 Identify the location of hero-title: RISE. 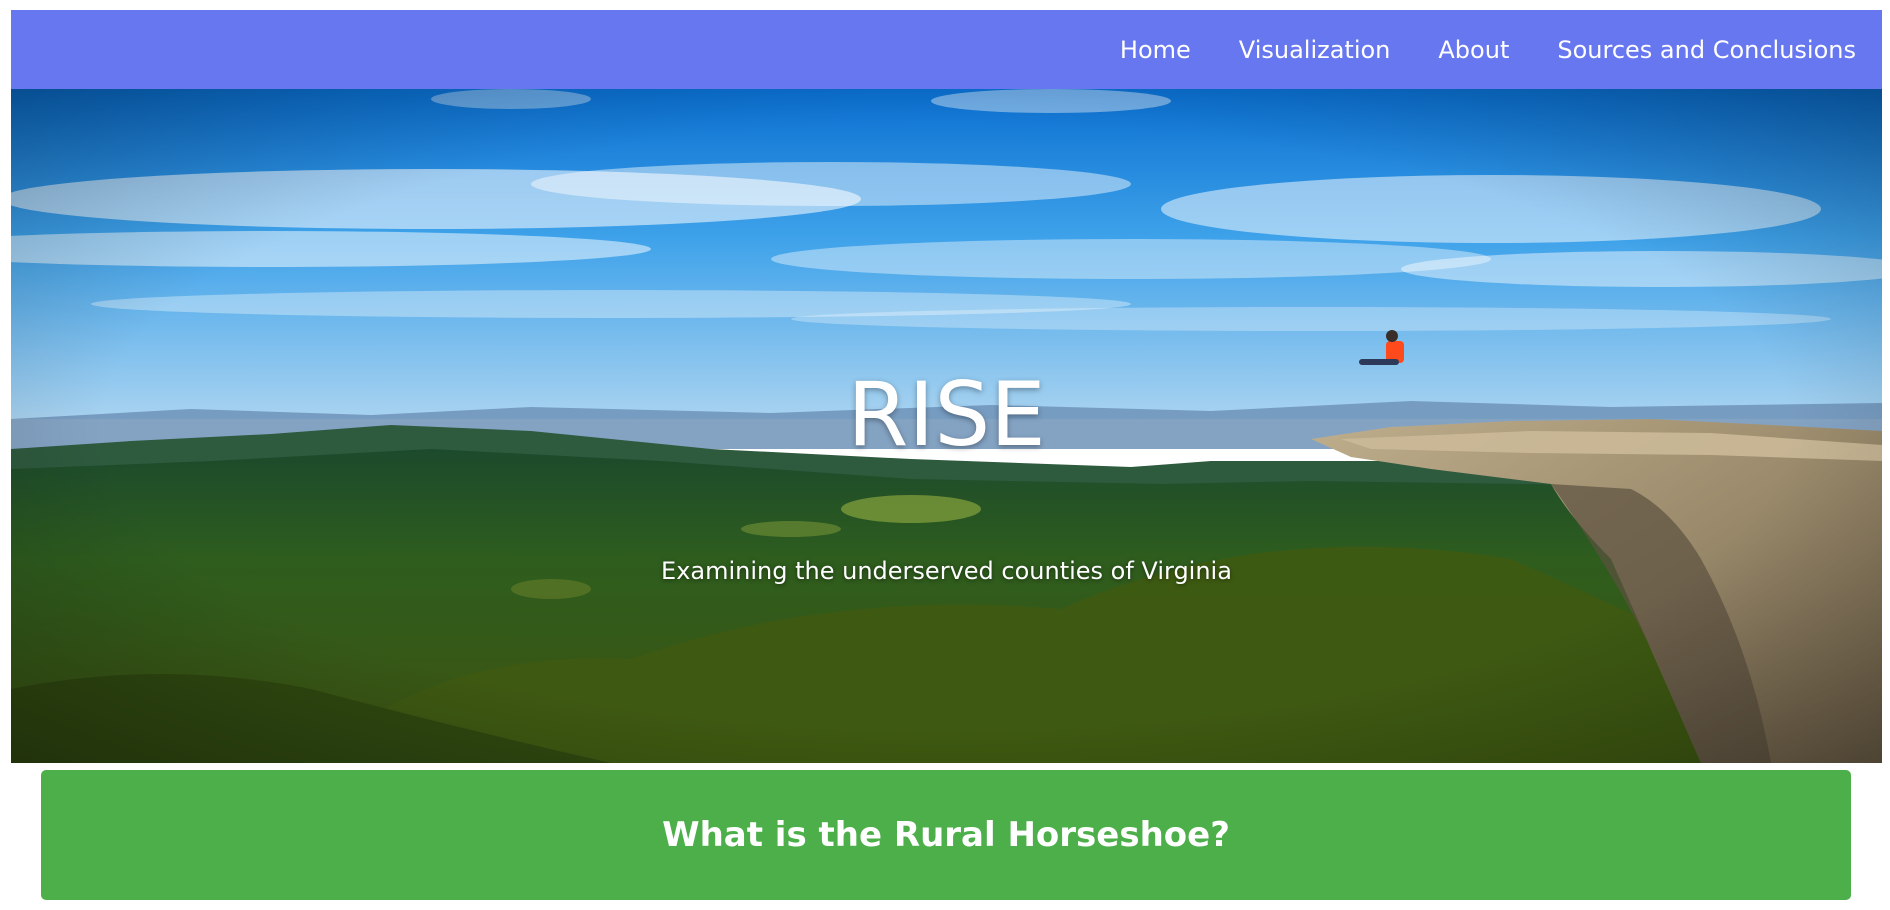
(946, 414).